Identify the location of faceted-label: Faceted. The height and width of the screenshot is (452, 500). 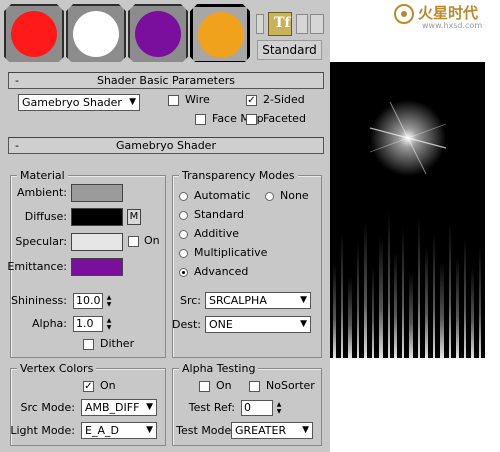
(284, 118).